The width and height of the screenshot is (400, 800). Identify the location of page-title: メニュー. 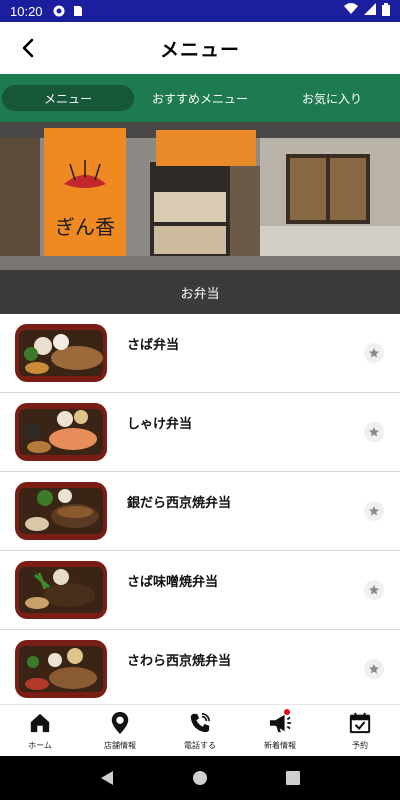
(199, 49).